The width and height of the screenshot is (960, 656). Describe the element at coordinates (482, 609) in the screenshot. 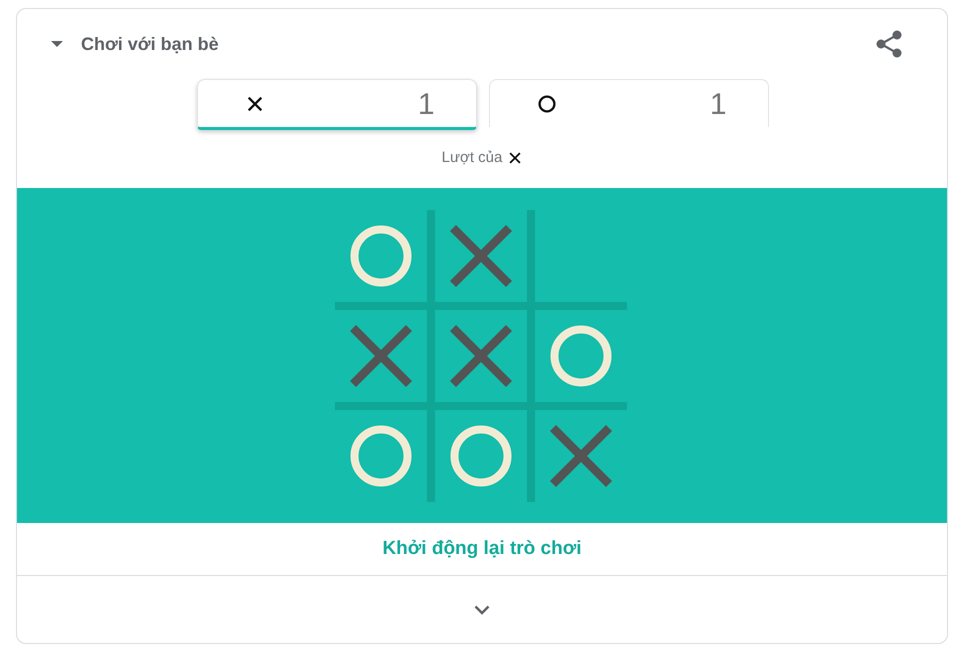

I see `chevron-down-icon` at that location.